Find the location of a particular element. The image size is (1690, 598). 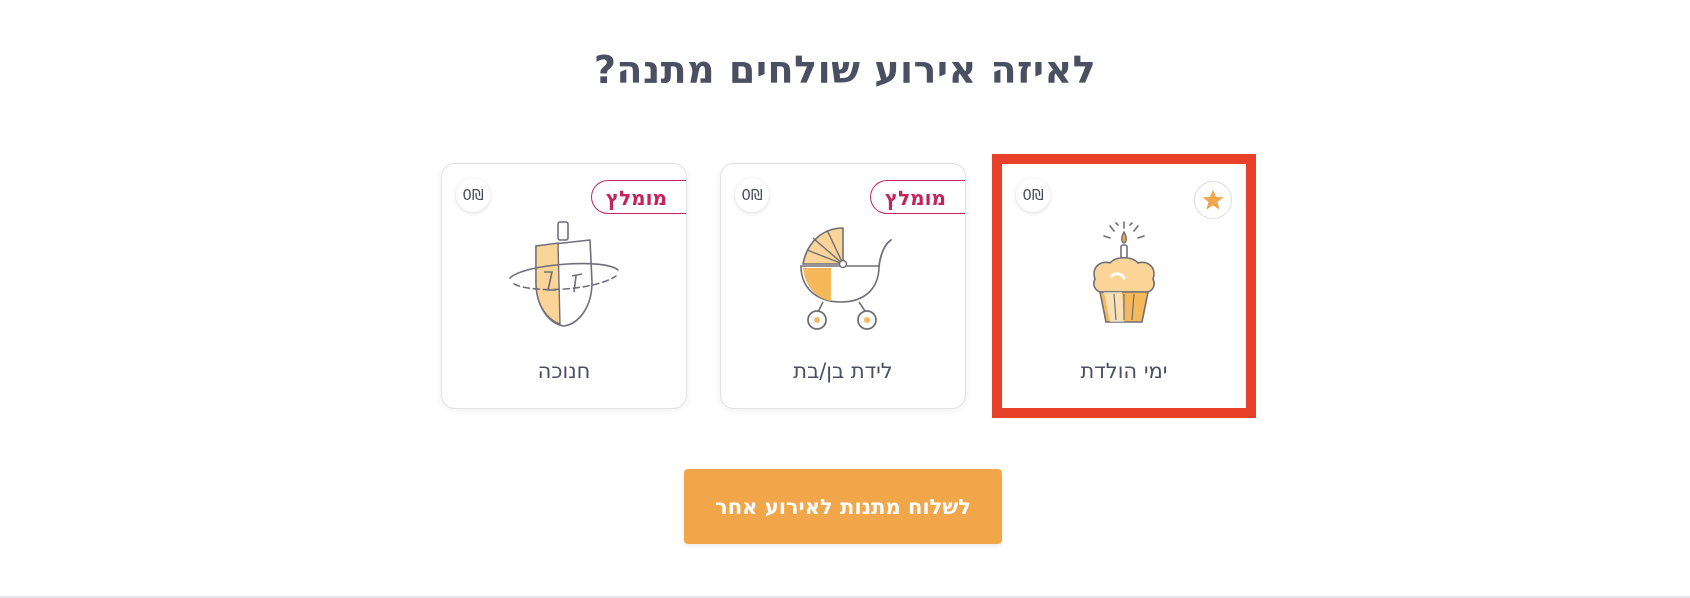

birthday-cupcake-icon is located at coordinates (1124, 272).